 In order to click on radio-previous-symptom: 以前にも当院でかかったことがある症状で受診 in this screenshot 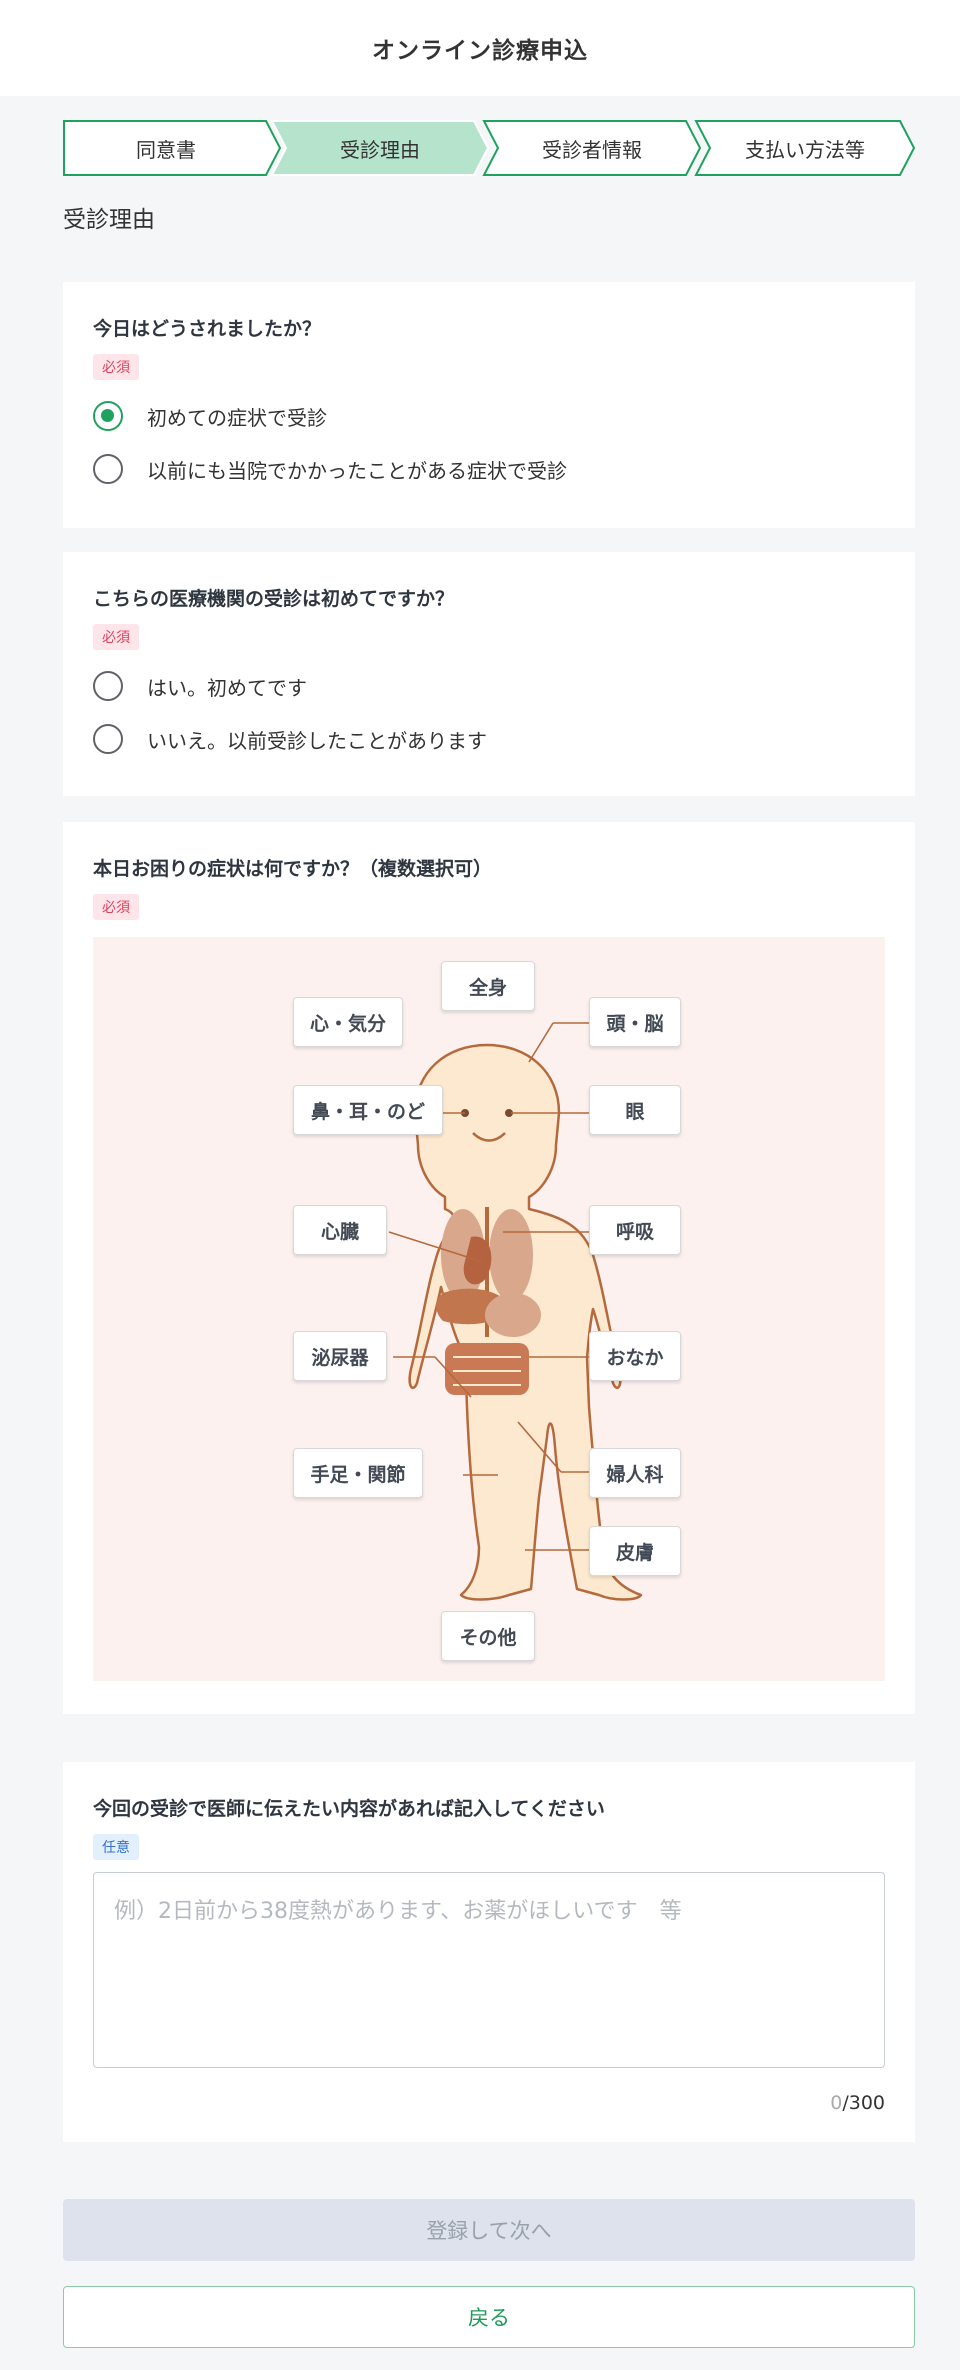, I will do `click(330, 469)`.